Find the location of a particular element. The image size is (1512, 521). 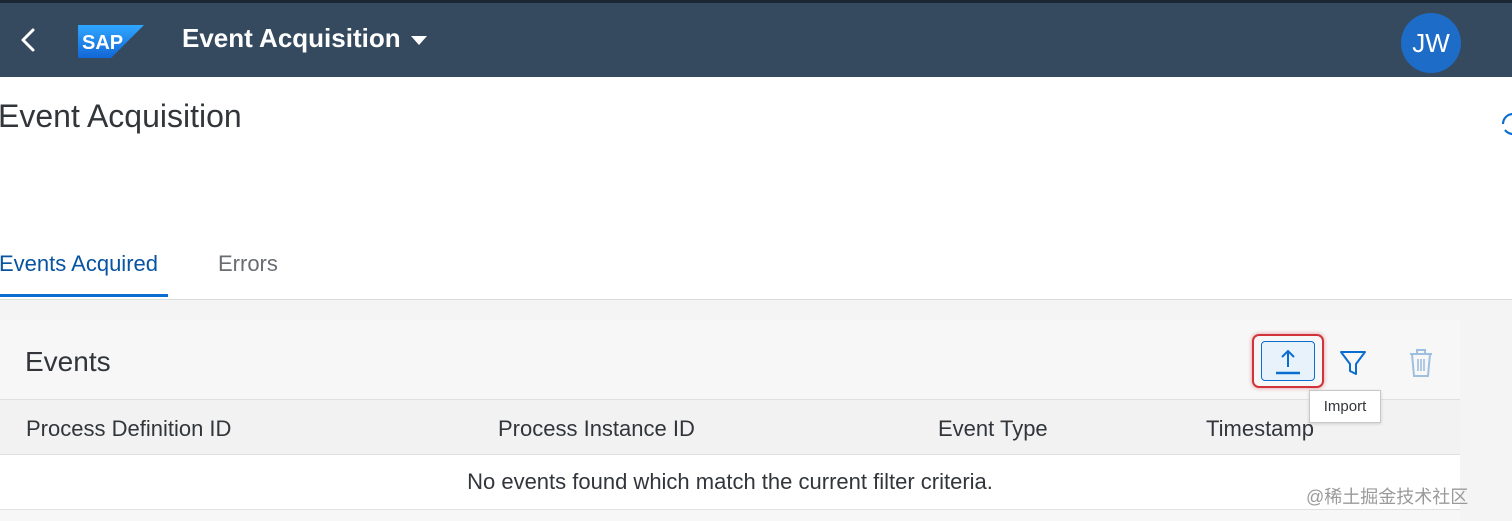

delete-button is located at coordinates (1421, 363).